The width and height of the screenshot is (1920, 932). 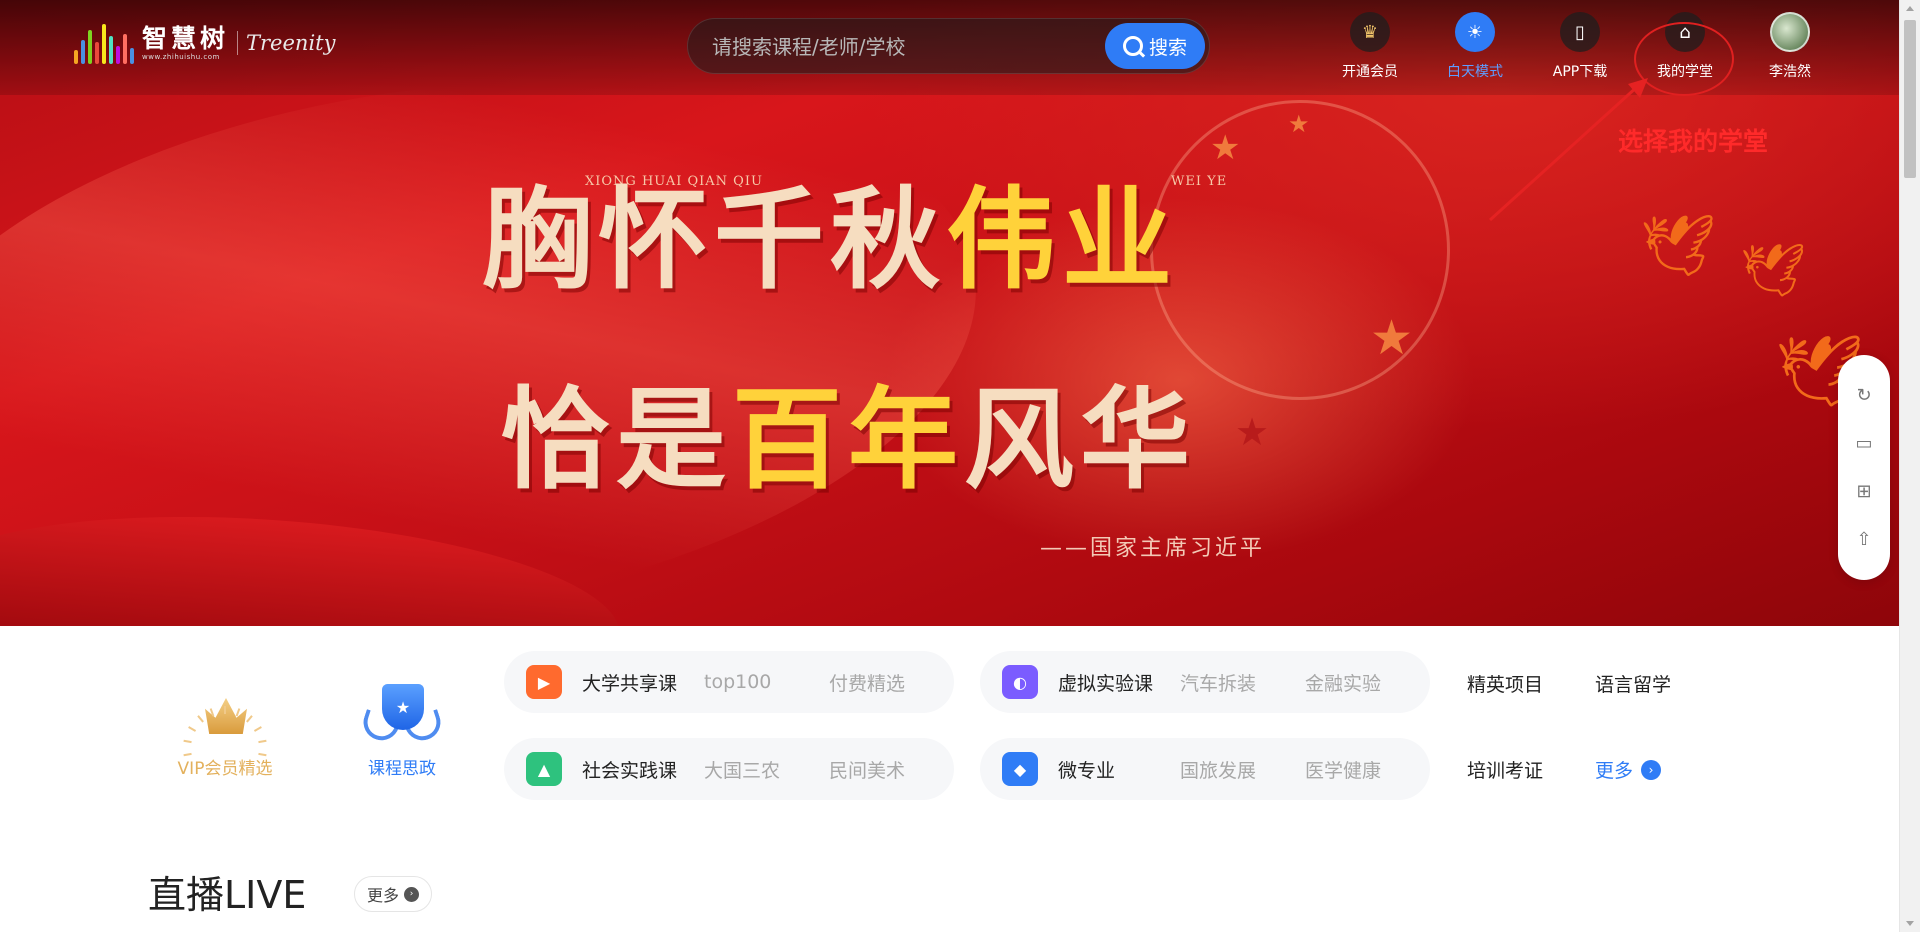 I want to click on banner-attribution: ——国家主席习近平, so click(x=1153, y=548).